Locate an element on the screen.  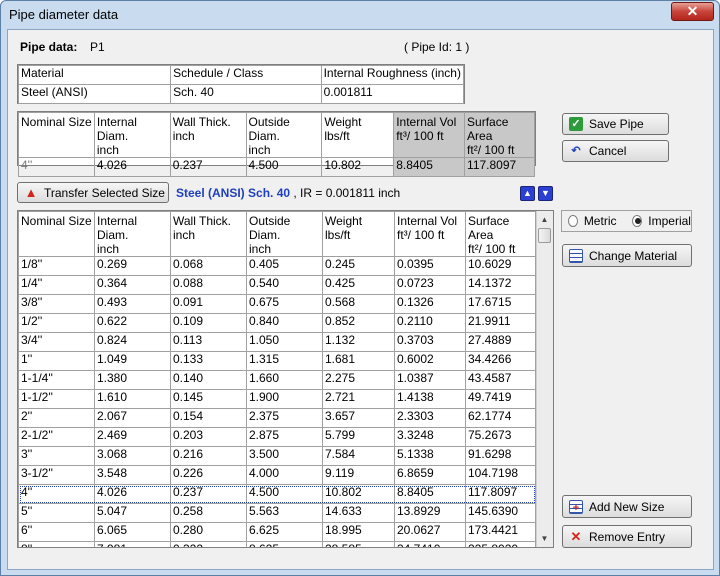
internal-diam-cell: 0.269 is located at coordinates (132, 266).